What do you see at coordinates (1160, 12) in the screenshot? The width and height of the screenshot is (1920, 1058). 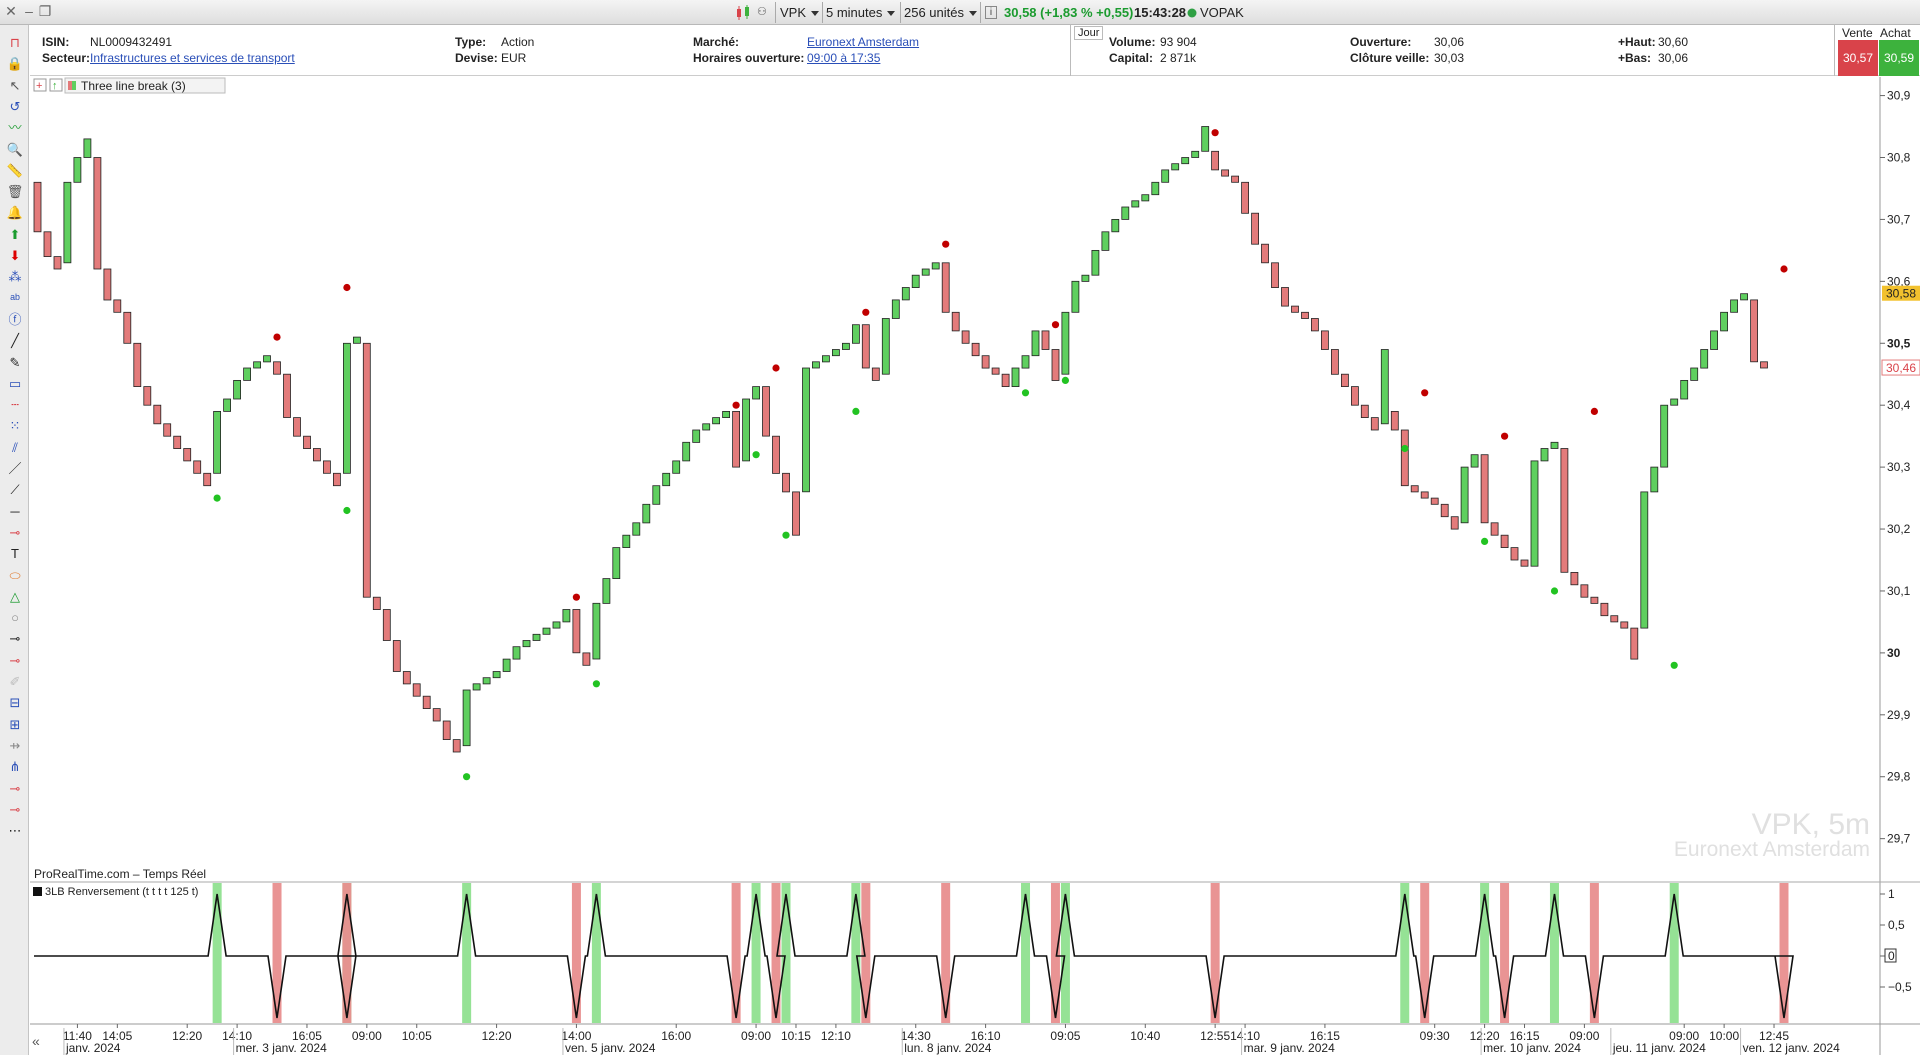 I see `quote-time: 15:43:28` at bounding box center [1160, 12].